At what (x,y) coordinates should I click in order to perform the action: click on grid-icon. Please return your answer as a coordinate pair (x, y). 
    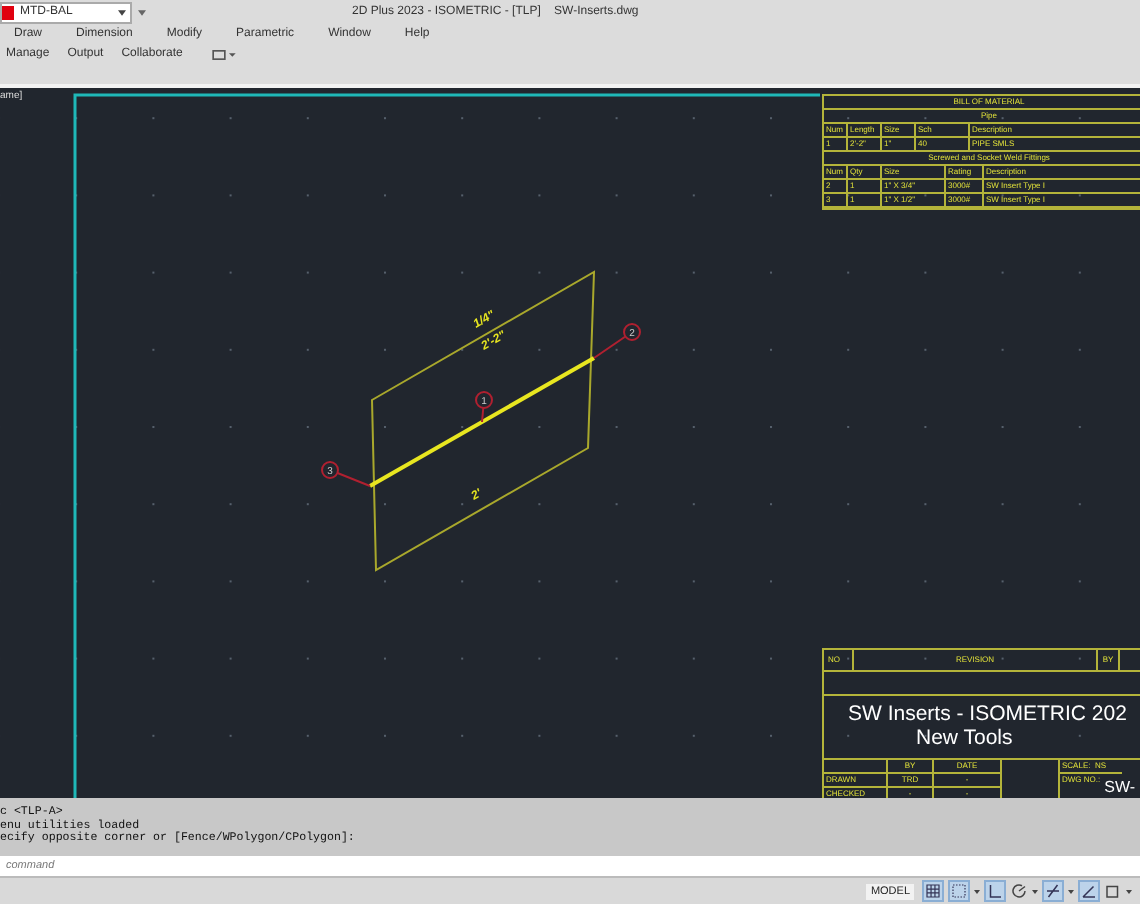
    Looking at the image, I should click on (933, 891).